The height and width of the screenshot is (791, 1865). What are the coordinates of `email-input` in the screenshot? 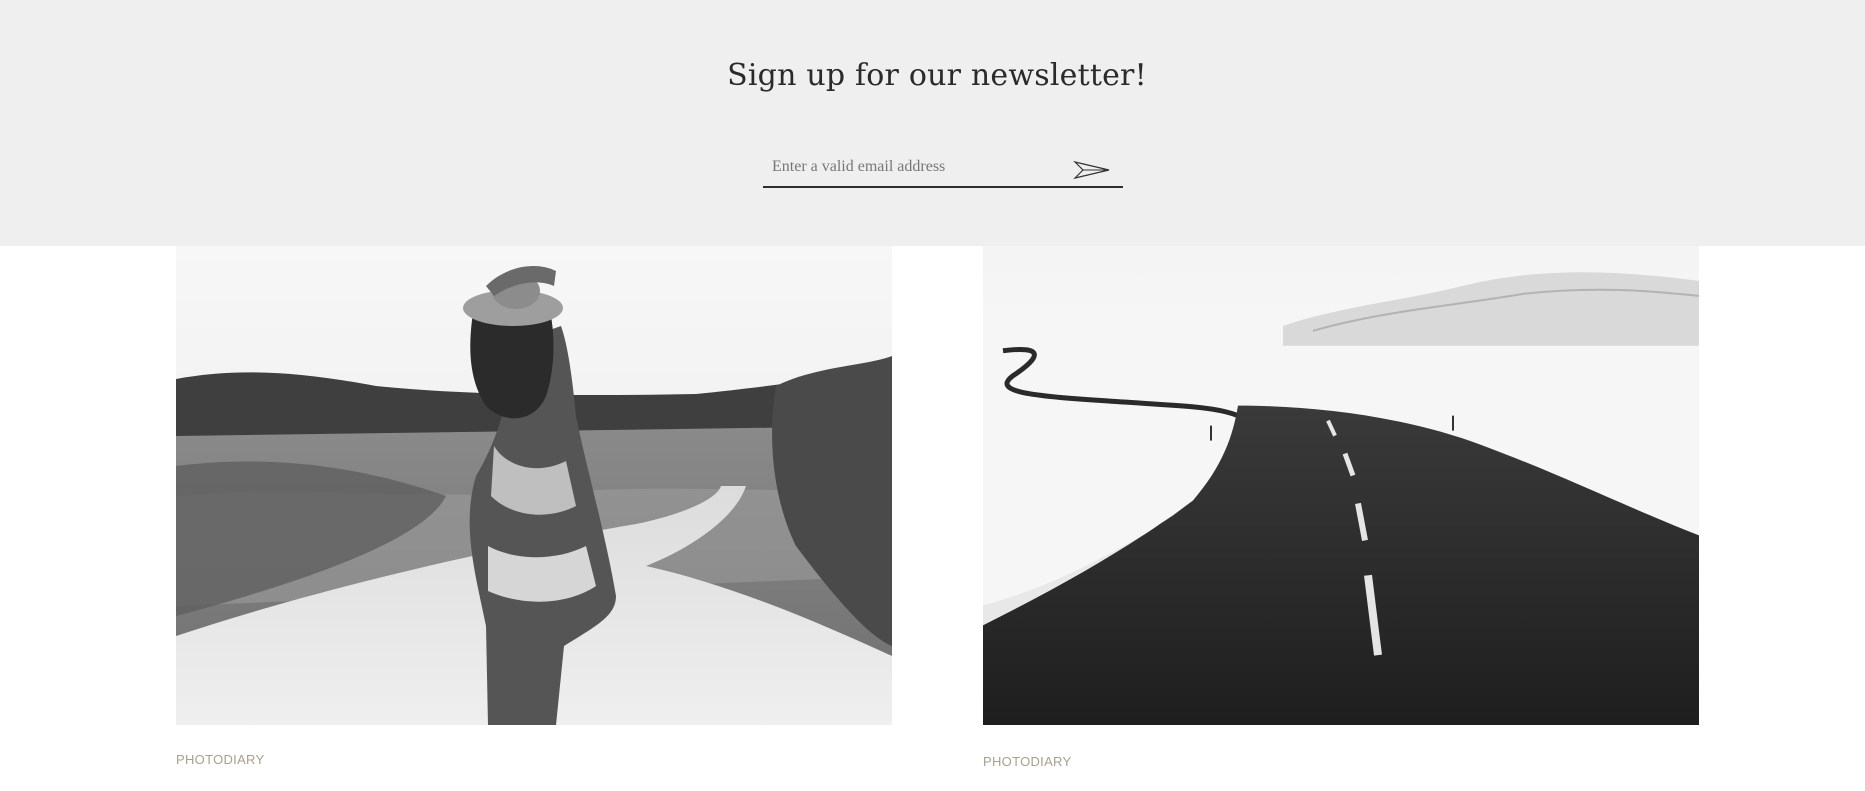 It's located at (922, 167).